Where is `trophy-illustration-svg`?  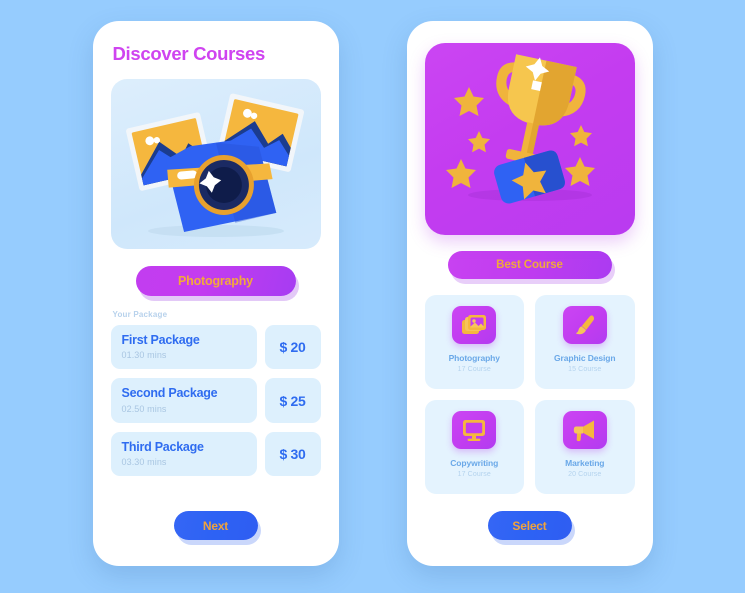 trophy-illustration-svg is located at coordinates (520, 129).